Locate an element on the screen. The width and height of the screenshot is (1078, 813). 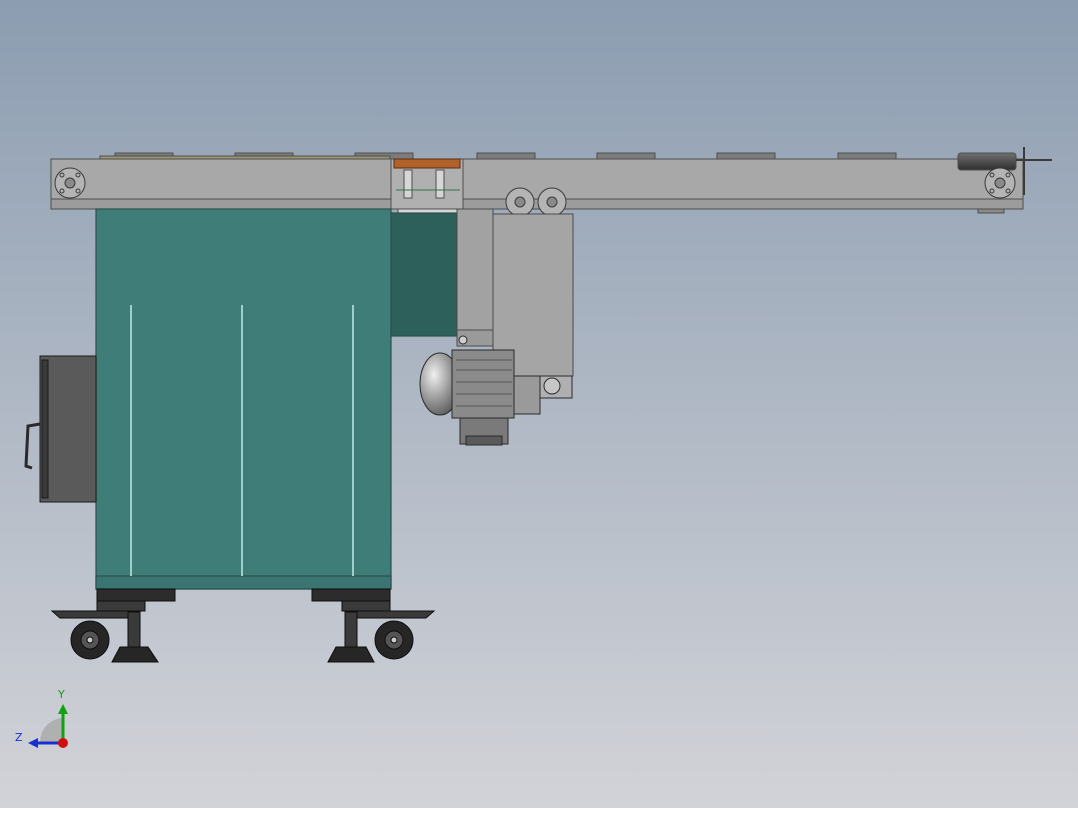
y-axis-label: Y is located at coordinates (61, 694).